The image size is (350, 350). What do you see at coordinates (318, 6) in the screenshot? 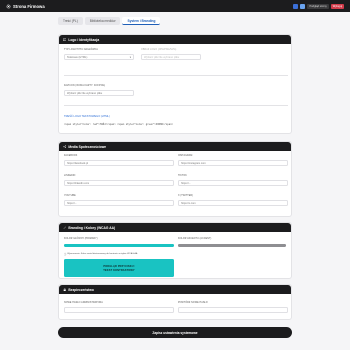
I see `view-site-button: Podgląd strony` at bounding box center [318, 6].